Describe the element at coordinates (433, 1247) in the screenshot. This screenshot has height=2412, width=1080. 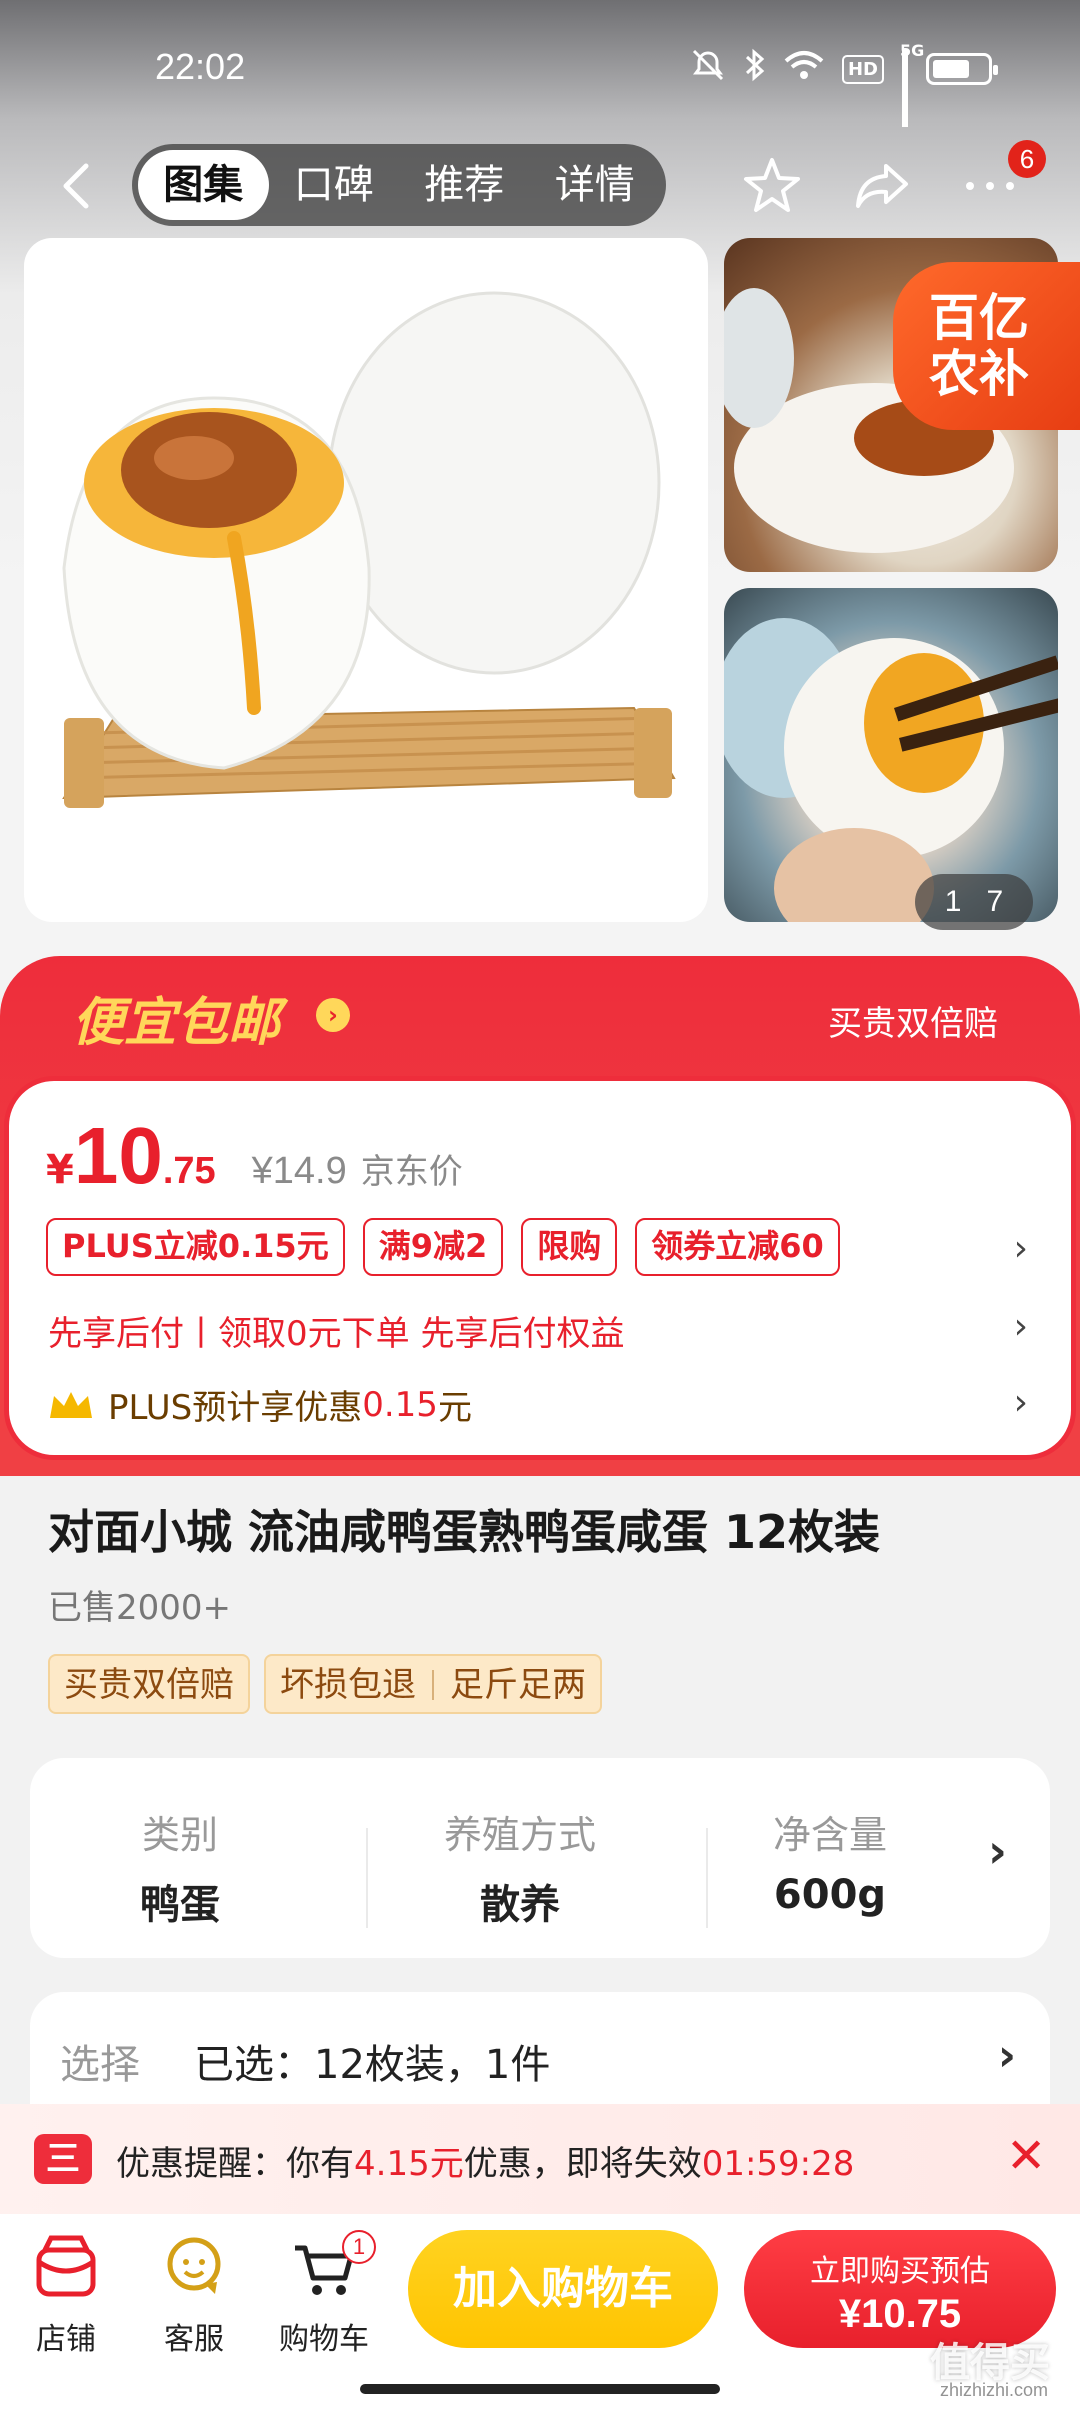
I see `coupon-discount: 满9减2` at that location.